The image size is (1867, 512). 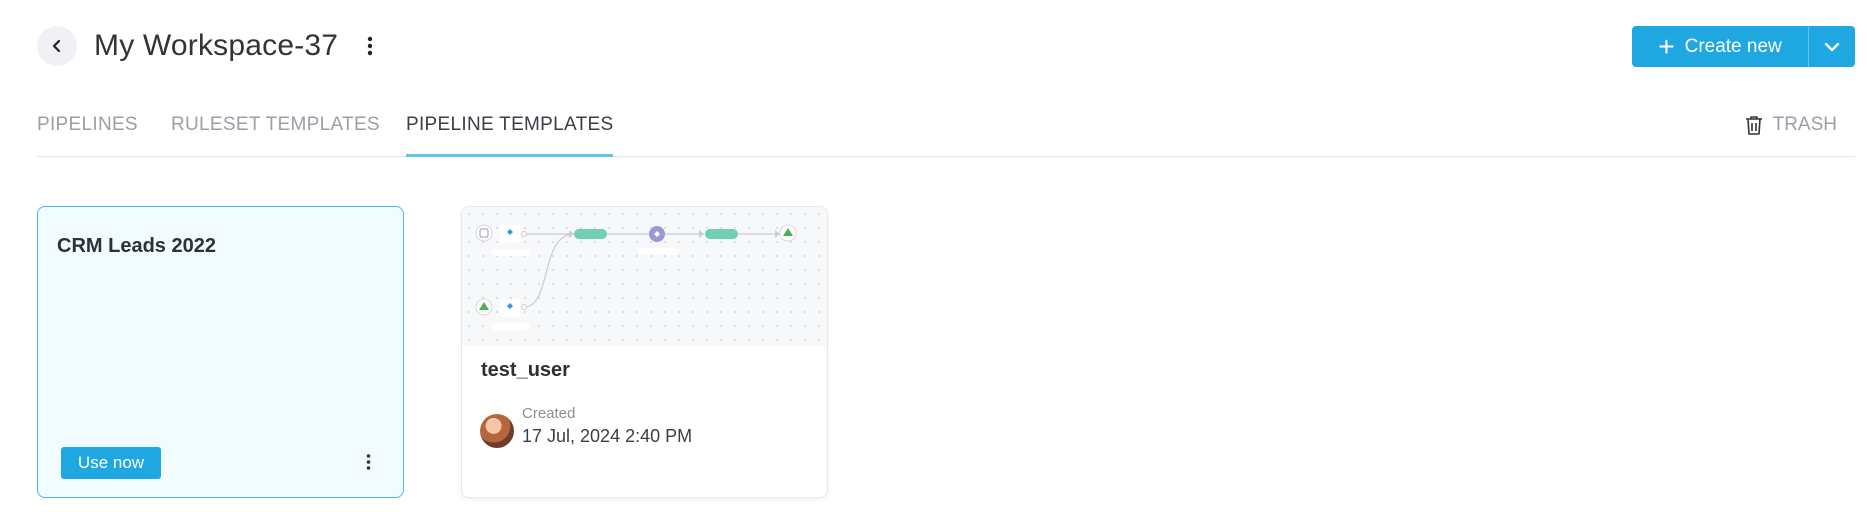 I want to click on workspace-header: My Workspace-37, so click(x=208, y=46).